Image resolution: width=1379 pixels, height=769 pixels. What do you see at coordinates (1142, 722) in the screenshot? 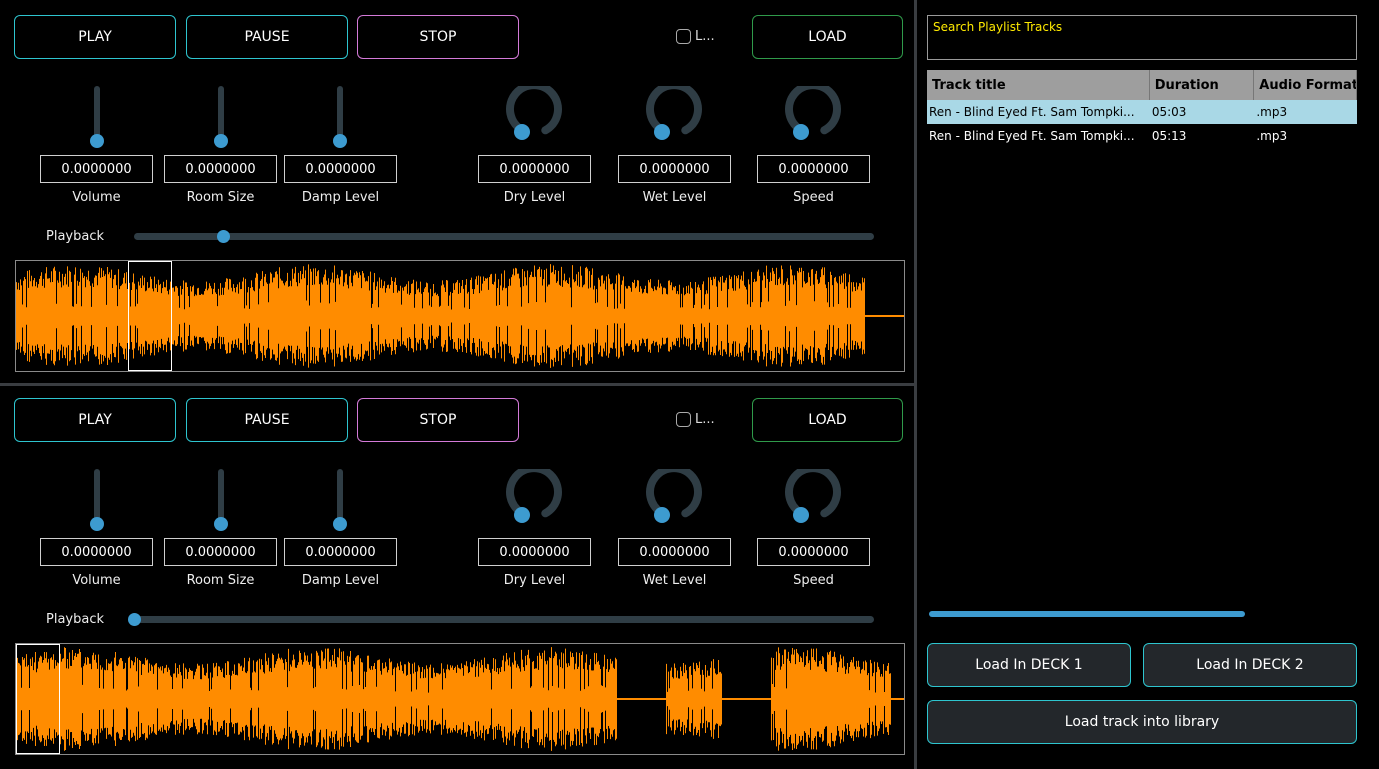
I see `load-library-button: Load track into library` at bounding box center [1142, 722].